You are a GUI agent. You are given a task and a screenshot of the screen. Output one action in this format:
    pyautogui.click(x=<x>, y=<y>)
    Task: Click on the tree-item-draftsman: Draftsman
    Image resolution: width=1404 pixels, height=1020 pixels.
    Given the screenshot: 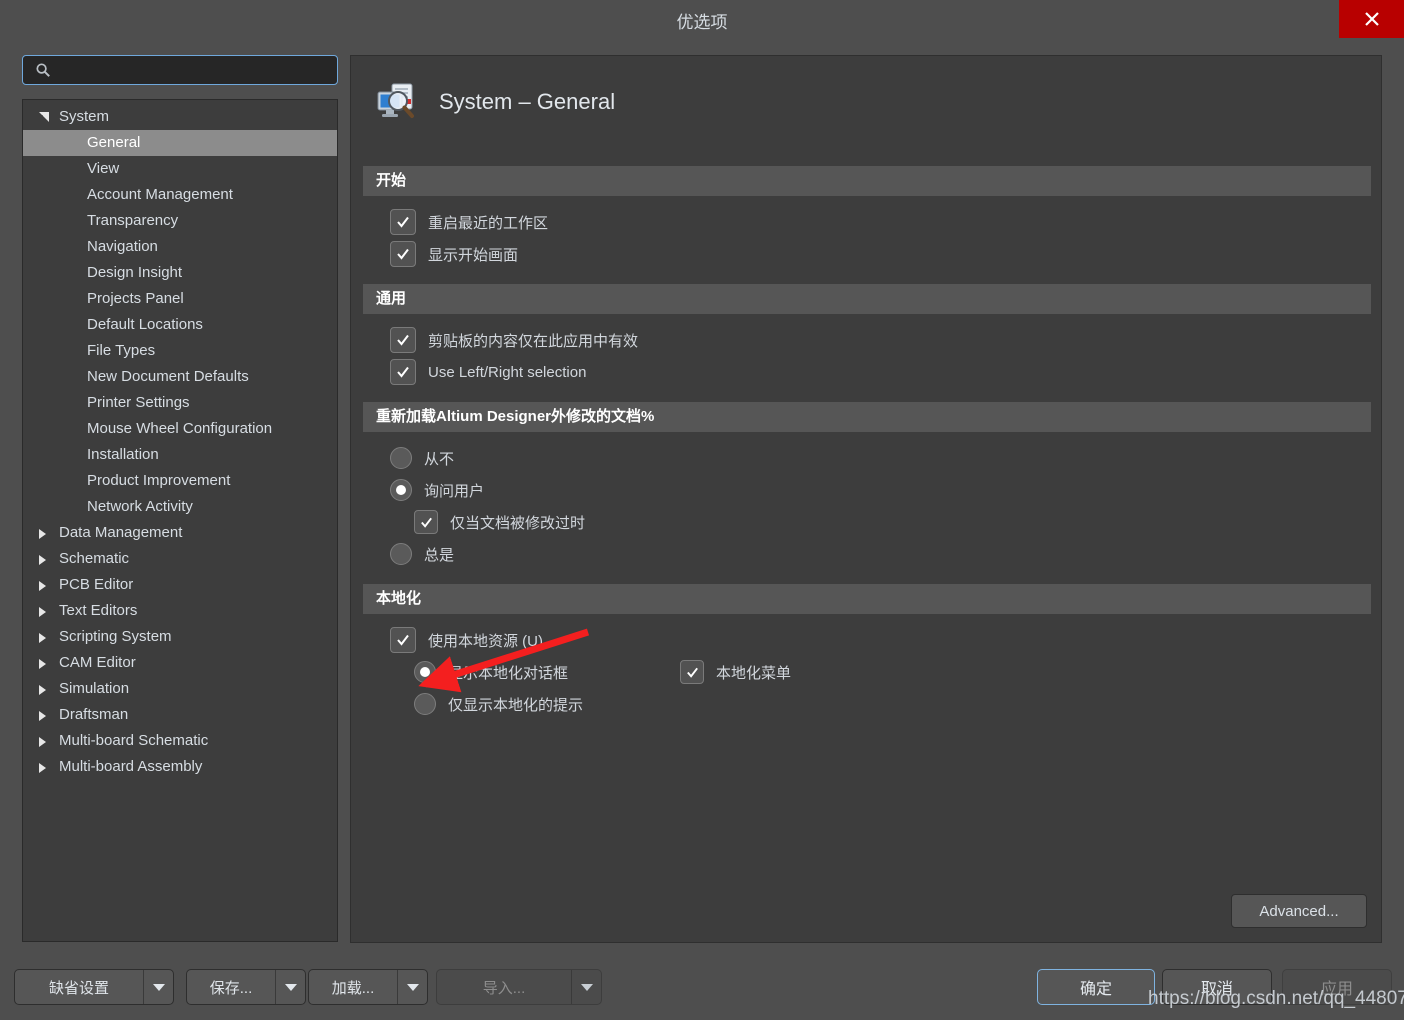 What is the action you would take?
    pyautogui.click(x=180, y=715)
    